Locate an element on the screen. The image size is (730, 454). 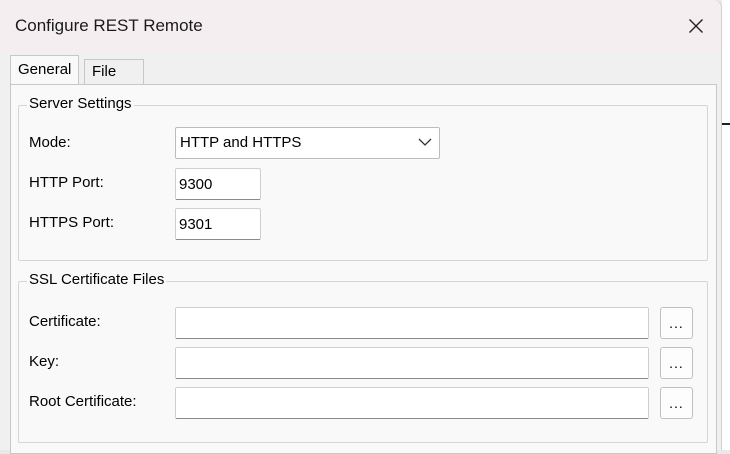
root-certificate-label: Root Certificate: is located at coordinates (83, 401).